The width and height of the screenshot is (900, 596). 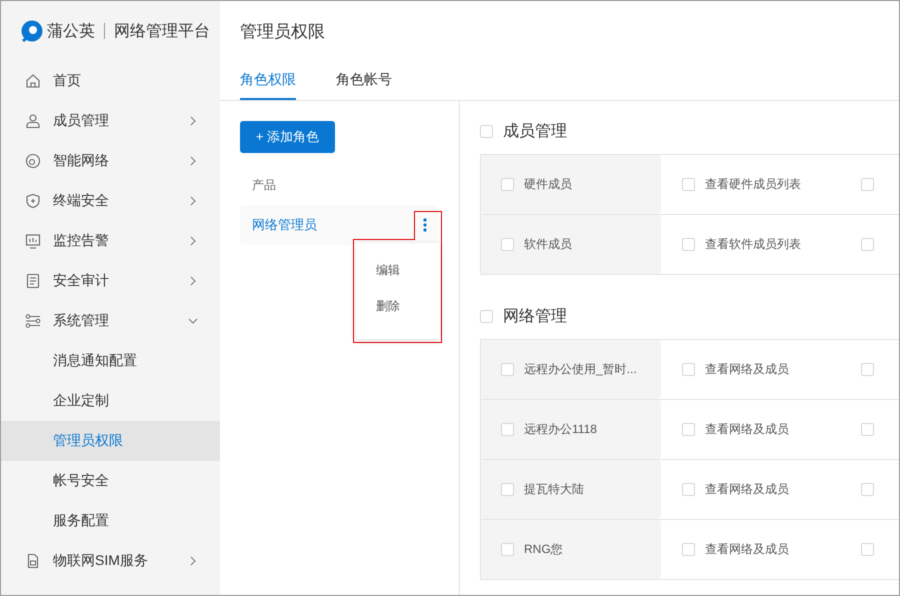 I want to click on role-name: 网络管理员, so click(x=284, y=225).